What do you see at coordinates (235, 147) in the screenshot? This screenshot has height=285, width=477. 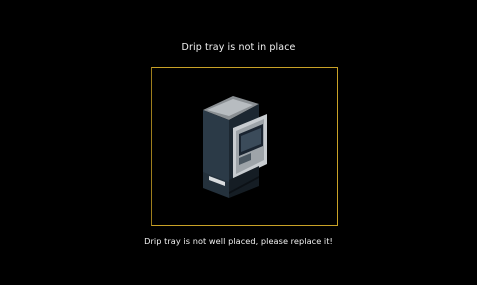 I see `coffee-machine-icon` at bounding box center [235, 147].